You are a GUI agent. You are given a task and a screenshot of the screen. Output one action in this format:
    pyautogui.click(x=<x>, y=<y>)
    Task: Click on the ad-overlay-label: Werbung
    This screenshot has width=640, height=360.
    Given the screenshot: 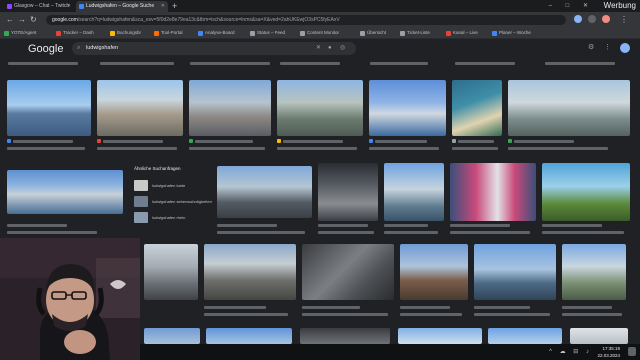 What is the action you would take?
    pyautogui.click(x=619, y=5)
    